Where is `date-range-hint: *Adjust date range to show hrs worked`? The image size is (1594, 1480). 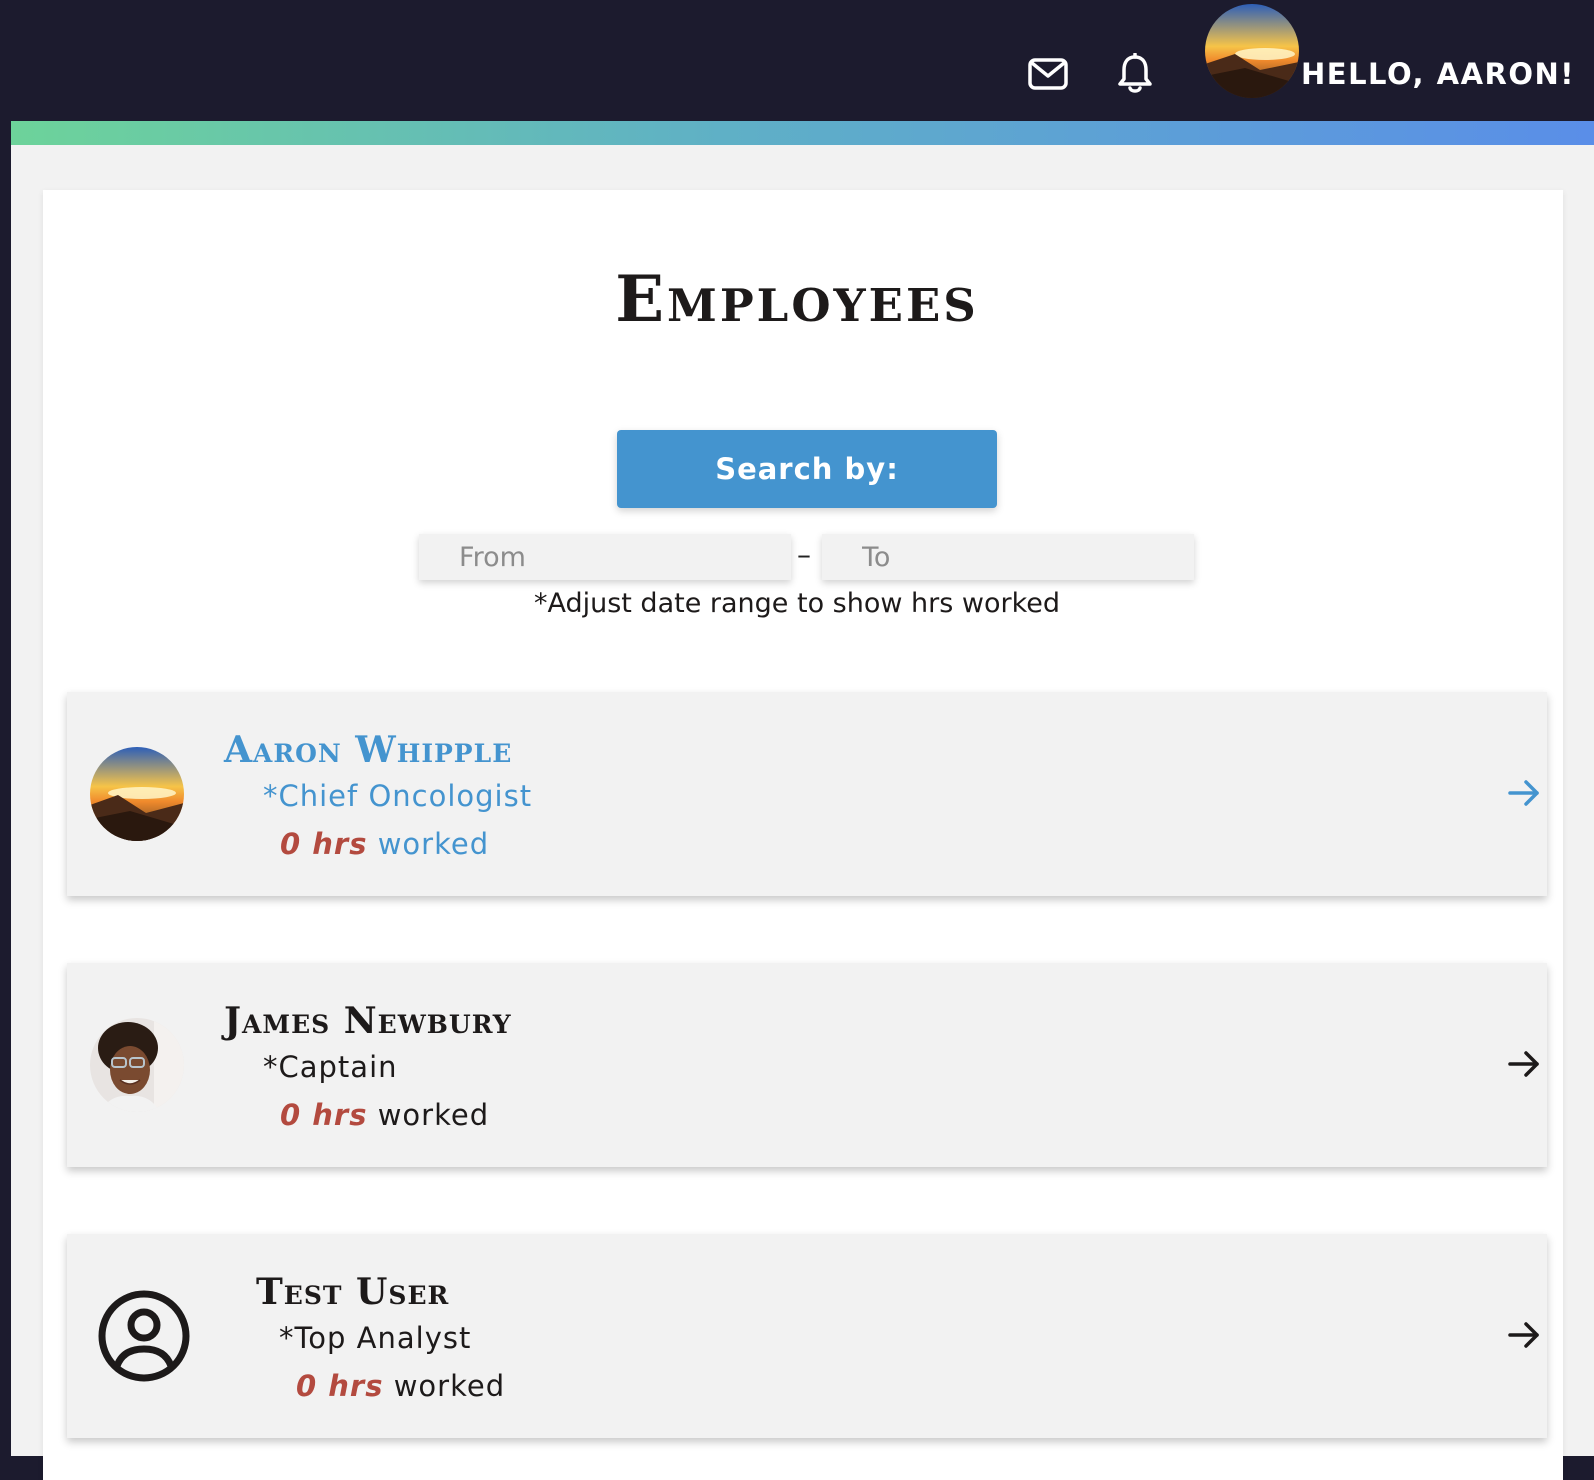
date-range-hint: *Adjust date range to show hrs worked is located at coordinates (797, 603).